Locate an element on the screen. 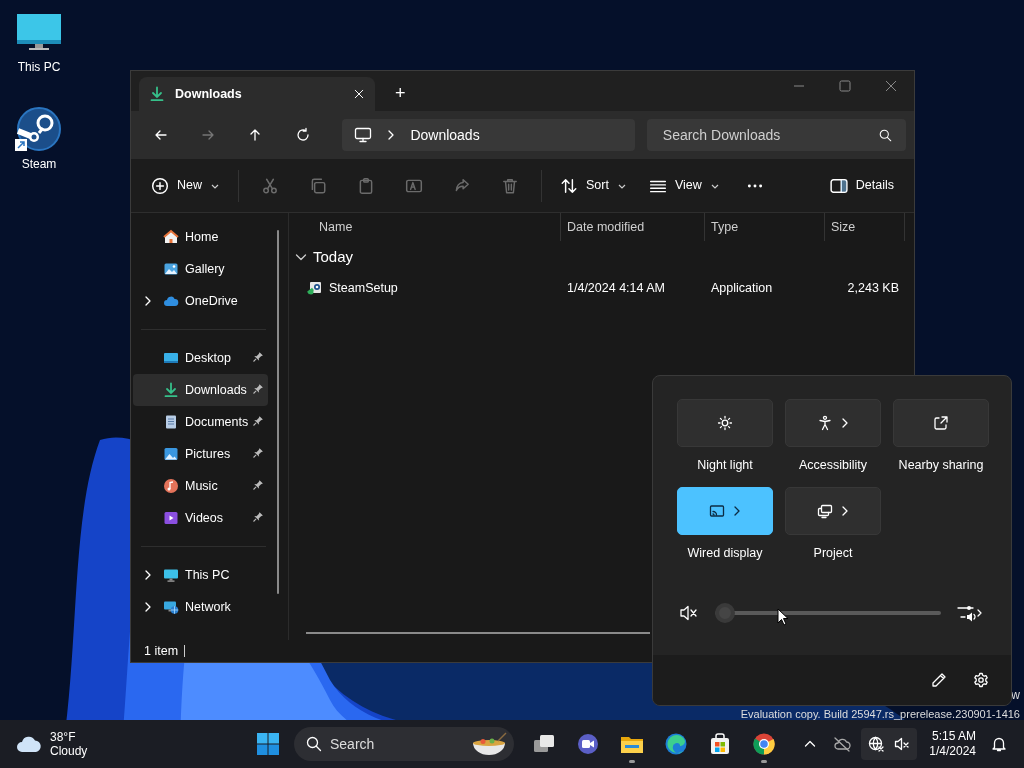 This screenshot has width=1024, height=768. download-icon is located at coordinates (157, 94).